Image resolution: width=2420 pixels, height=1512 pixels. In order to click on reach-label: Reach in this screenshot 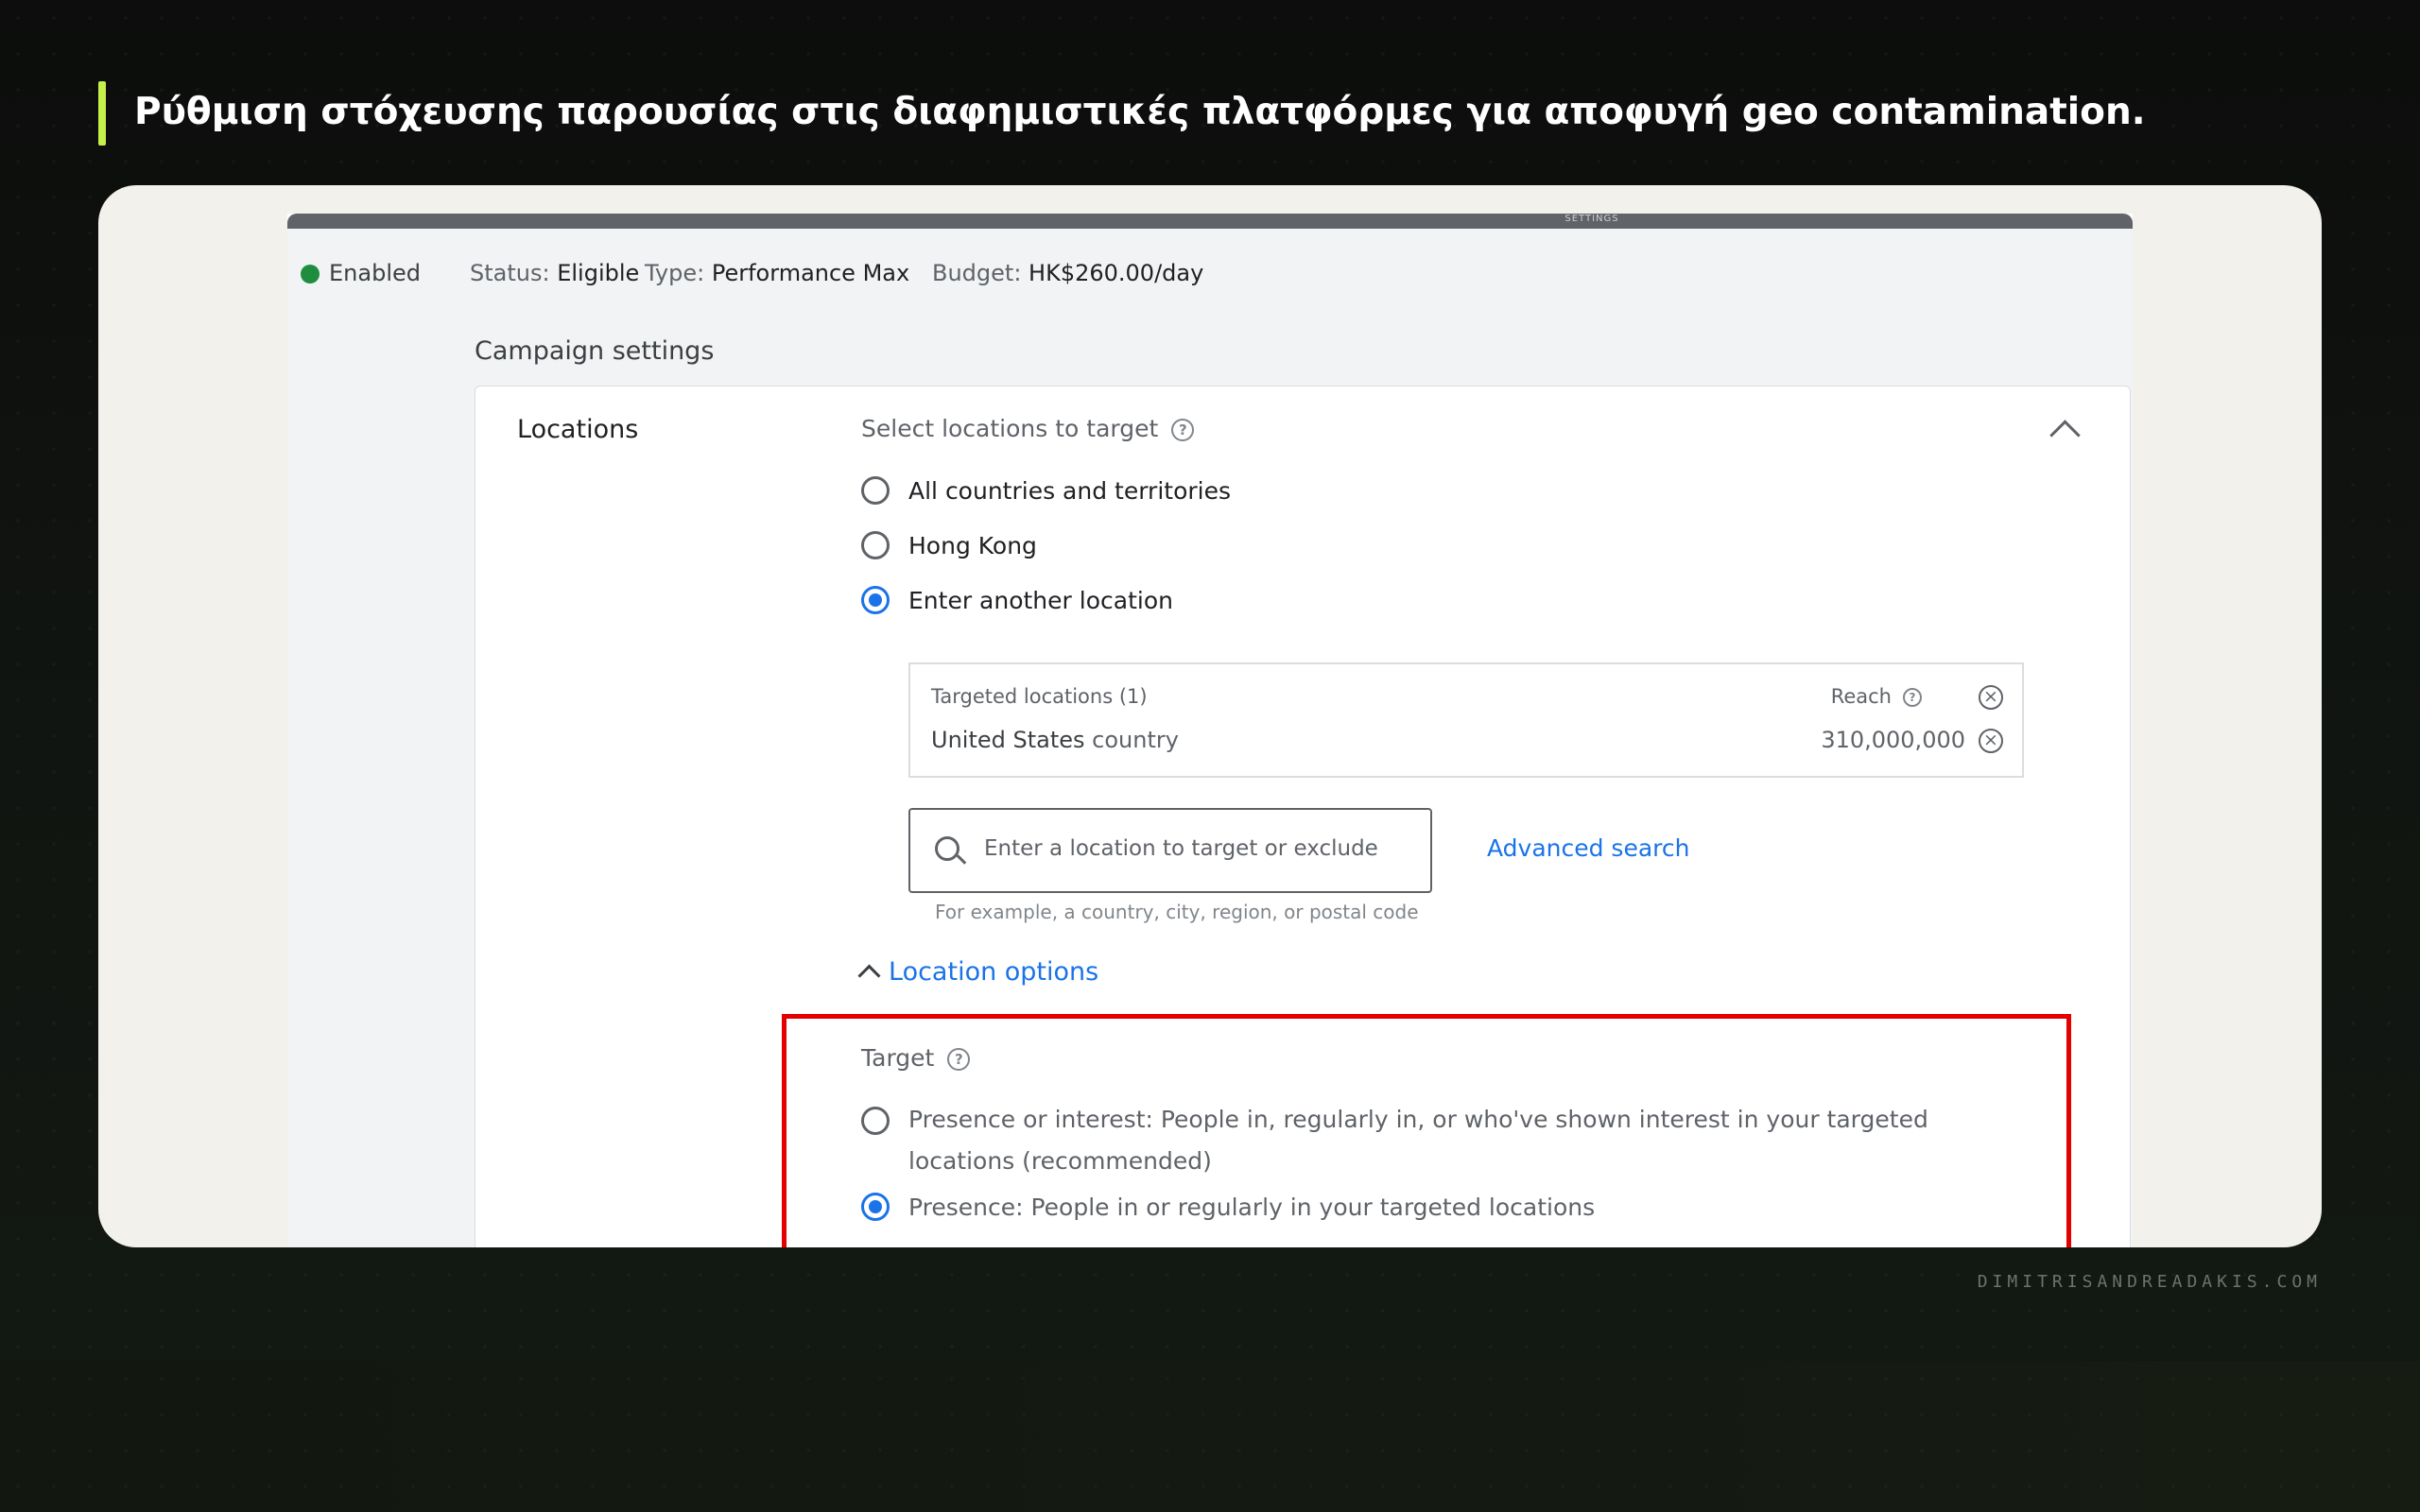, I will do `click(1861, 696)`.